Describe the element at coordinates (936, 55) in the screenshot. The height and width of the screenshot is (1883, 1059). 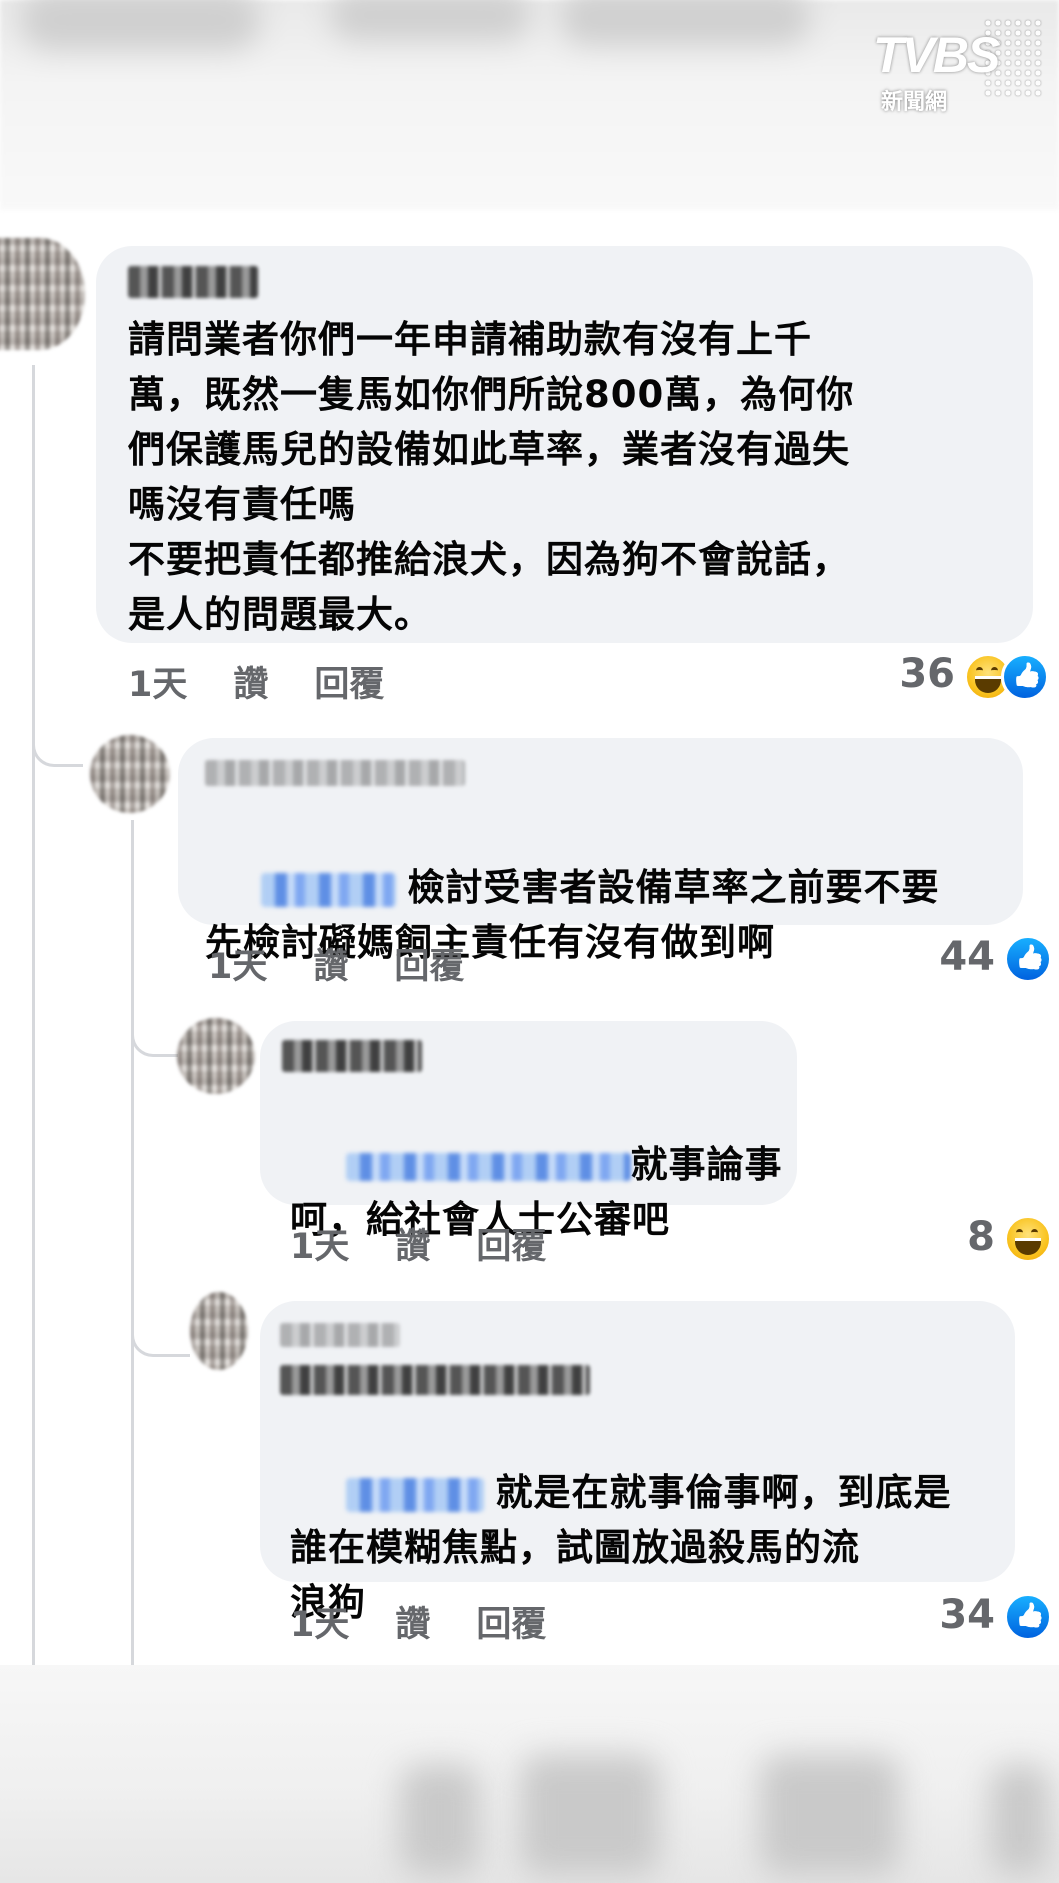
I see `logo-text: TVBS` at that location.